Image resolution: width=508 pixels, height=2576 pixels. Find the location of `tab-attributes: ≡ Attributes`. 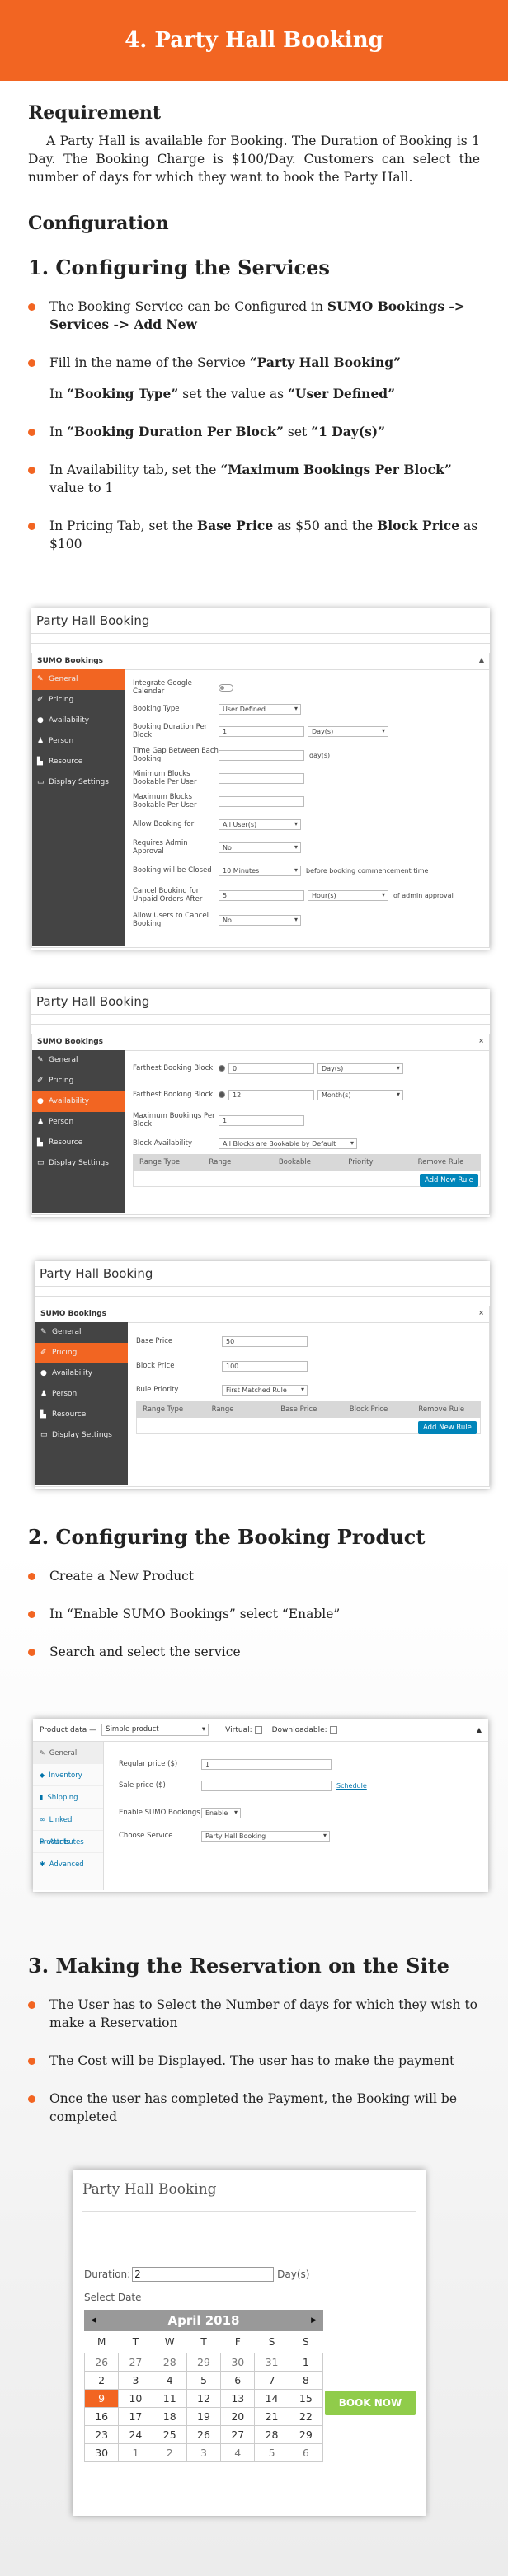

tab-attributes: ≡ Attributes is located at coordinates (68, 1842).